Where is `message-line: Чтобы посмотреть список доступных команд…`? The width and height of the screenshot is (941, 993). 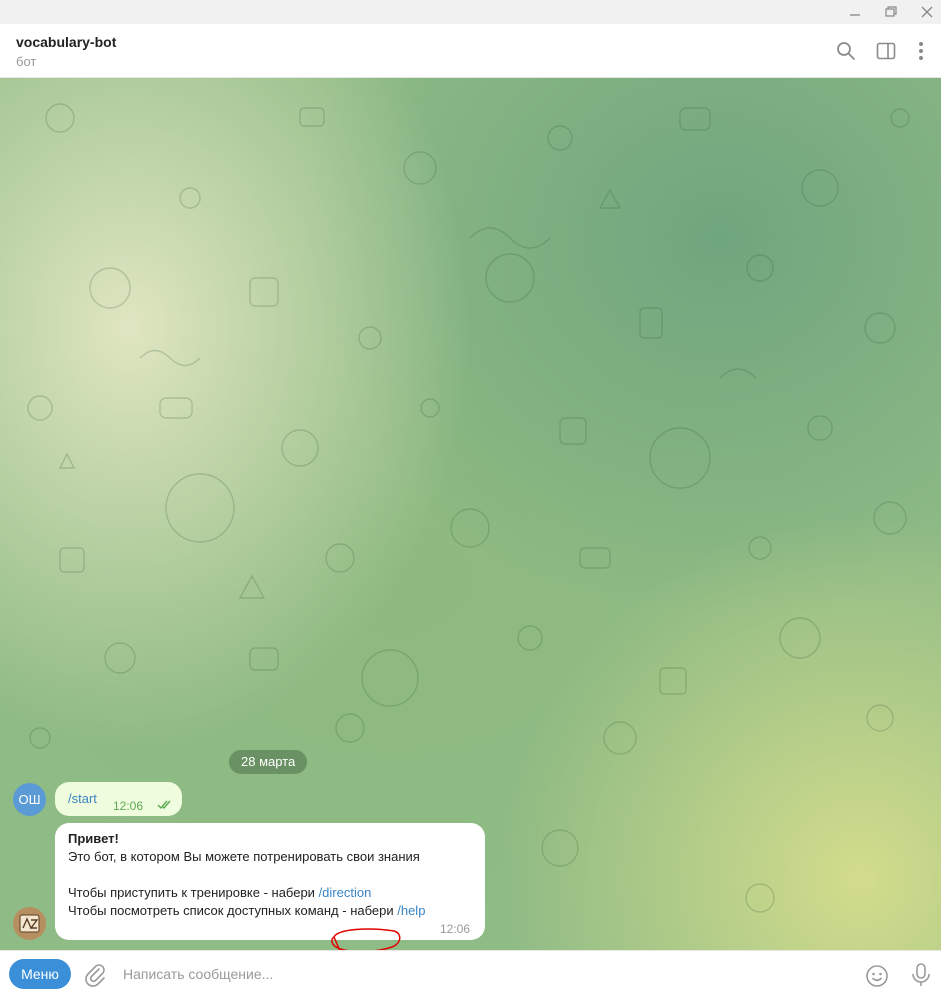
message-line: Чтобы посмотреть список доступных команд… is located at coordinates (246, 910).